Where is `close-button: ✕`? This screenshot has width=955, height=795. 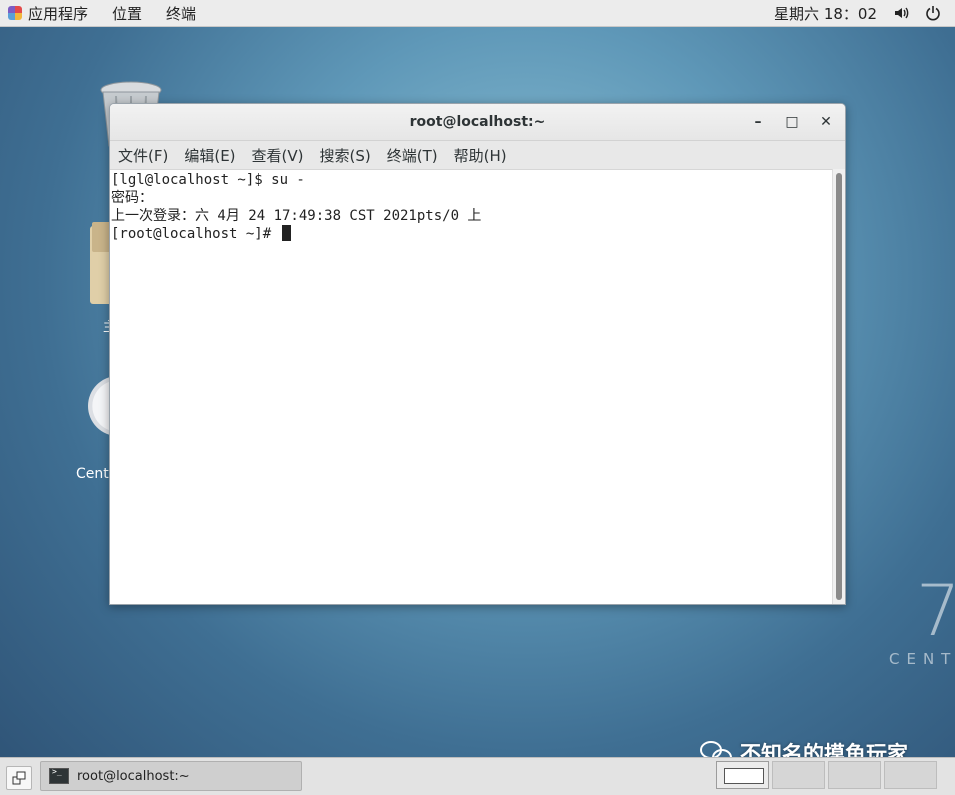 close-button: ✕ is located at coordinates (826, 122).